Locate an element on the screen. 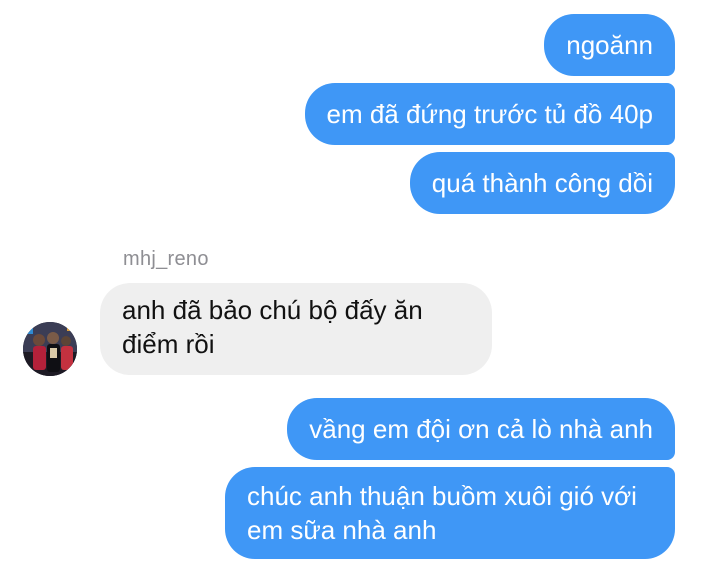 Image resolution: width=720 pixels, height=570 pixels. outgoing-message-bubble: quá thành công dồi is located at coordinates (542, 183).